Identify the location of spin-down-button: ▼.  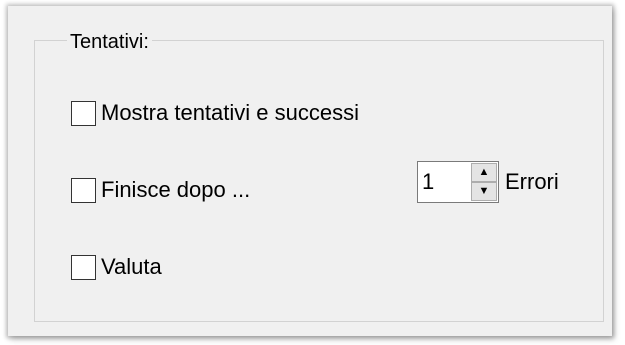
(484, 191).